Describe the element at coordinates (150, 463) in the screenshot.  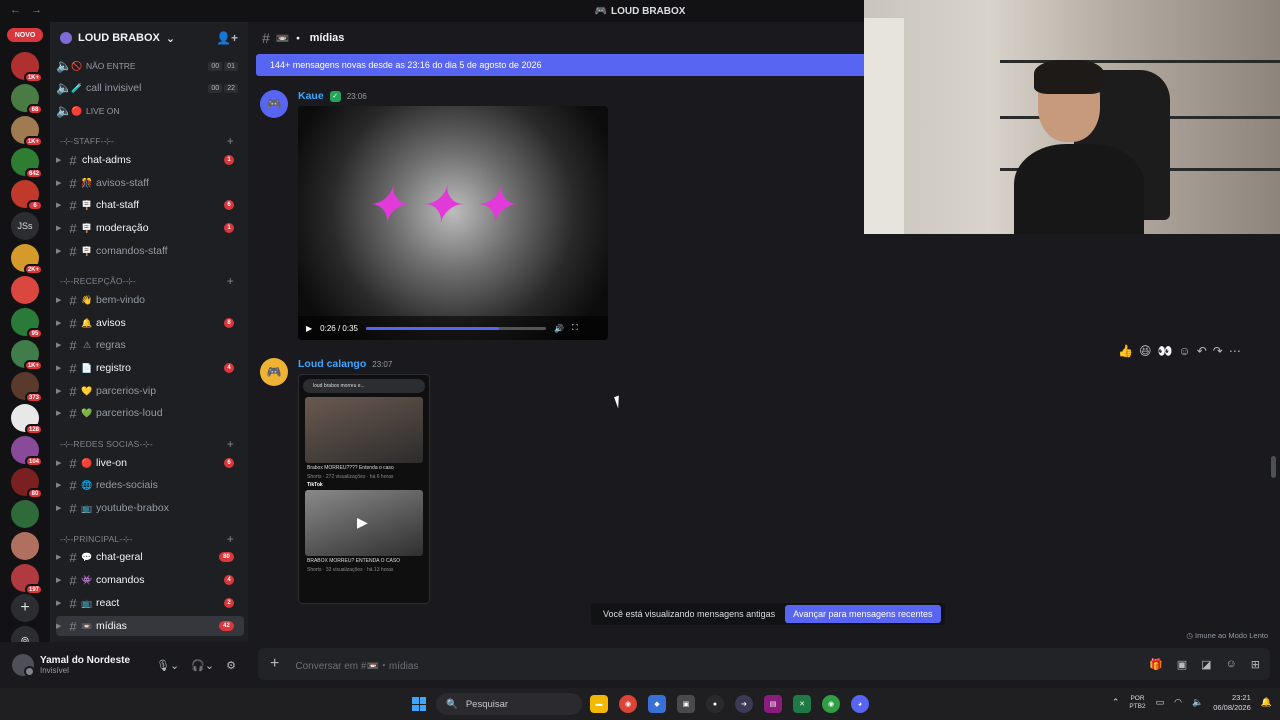
I see `channel-item: ▶ # 🔴 live-on 6` at that location.